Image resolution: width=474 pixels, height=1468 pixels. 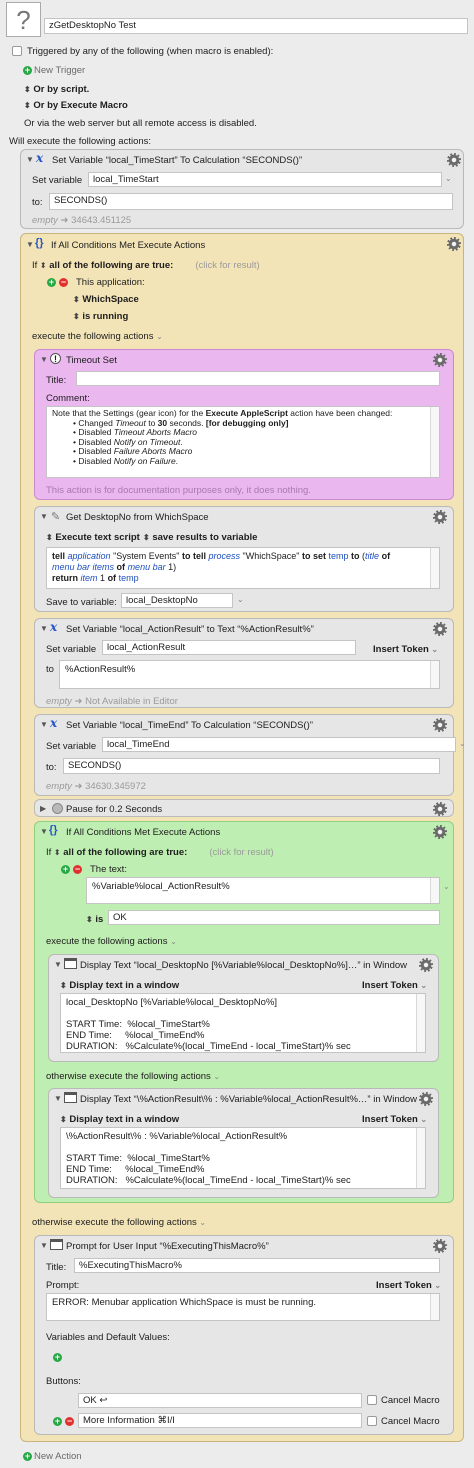 What do you see at coordinates (43, 808) in the screenshot?
I see `disclosure-triangle-right-icon: ▶` at bounding box center [43, 808].